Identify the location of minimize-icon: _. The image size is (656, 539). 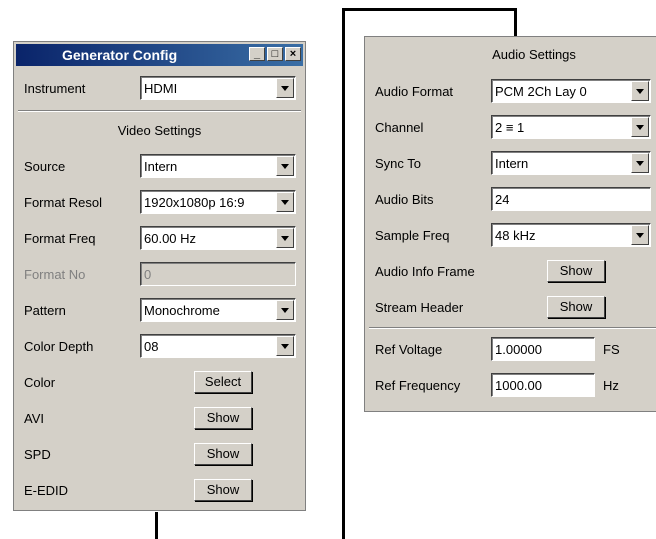
(257, 54).